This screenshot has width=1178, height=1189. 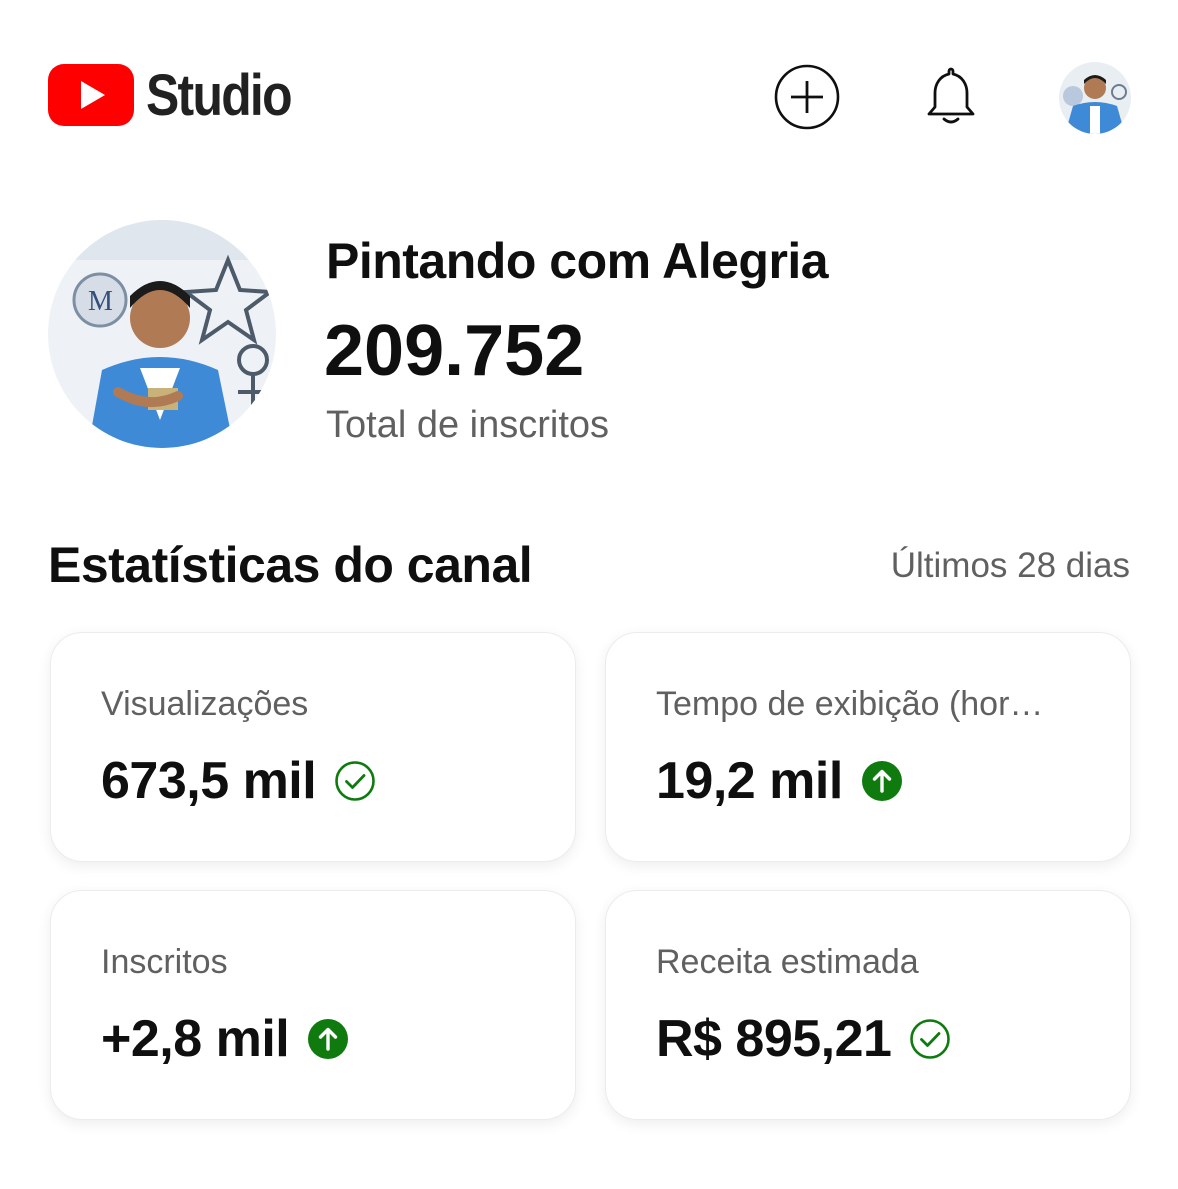 I want to click on svg-text: M, so click(x=100, y=301).